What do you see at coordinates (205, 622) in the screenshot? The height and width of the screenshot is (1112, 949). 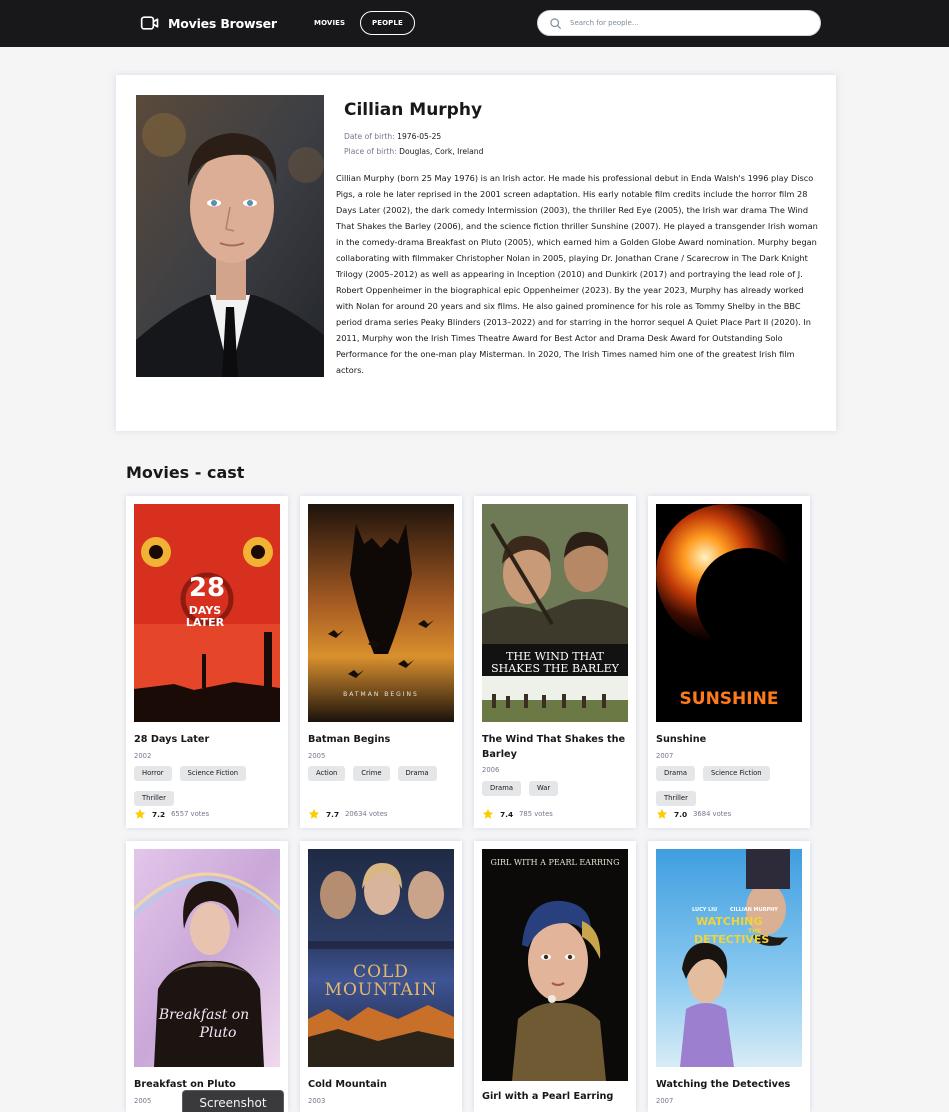 I see `poster-text-later: LATER` at bounding box center [205, 622].